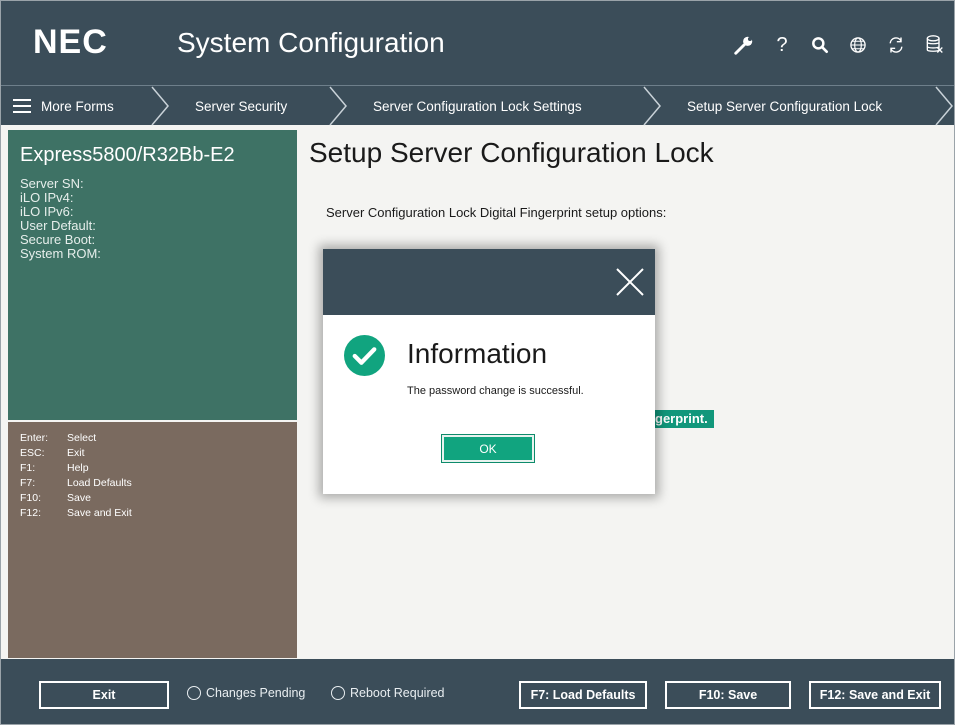  I want to click on reboot-required-label: Reboot Required, so click(397, 693).